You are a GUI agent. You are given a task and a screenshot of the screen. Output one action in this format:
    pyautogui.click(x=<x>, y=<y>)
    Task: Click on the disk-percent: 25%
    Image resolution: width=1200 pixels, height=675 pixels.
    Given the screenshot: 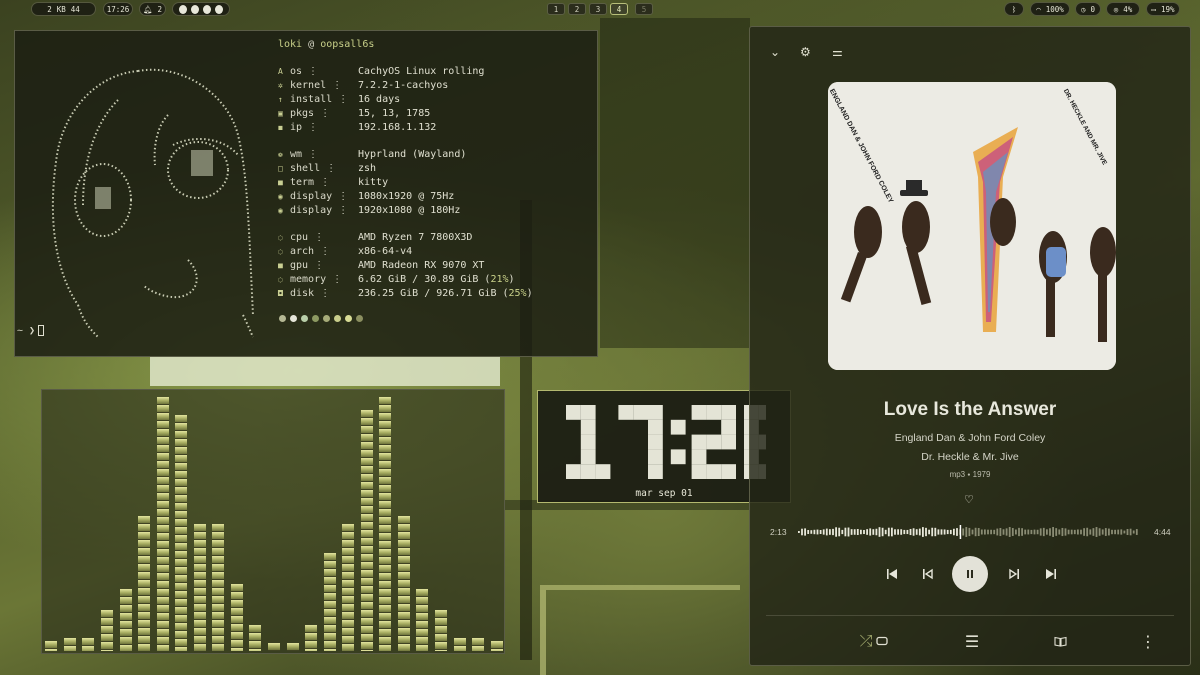 What is the action you would take?
    pyautogui.click(x=517, y=293)
    